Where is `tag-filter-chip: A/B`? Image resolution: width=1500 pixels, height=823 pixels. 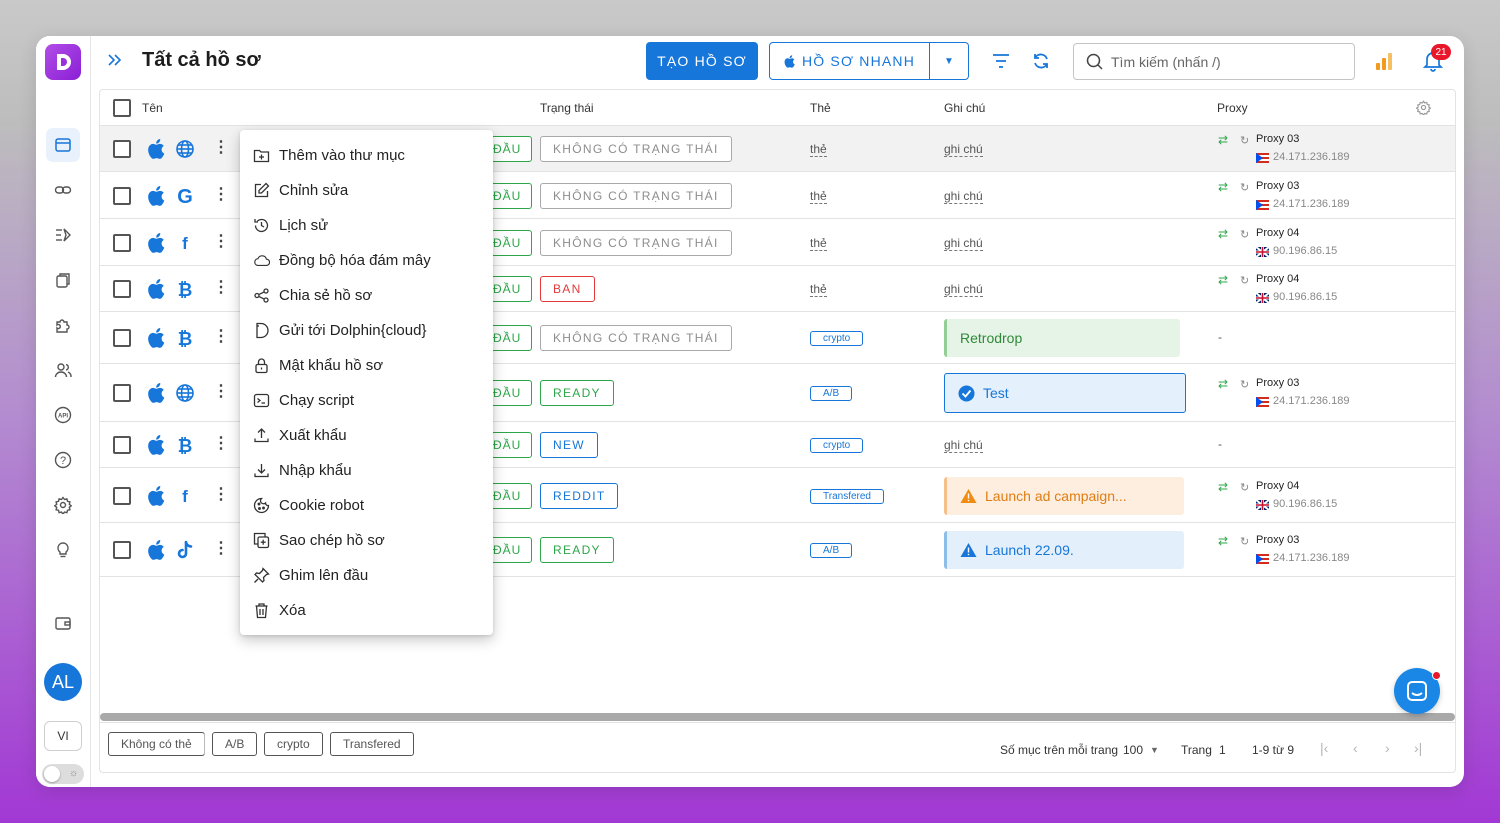 tag-filter-chip: A/B is located at coordinates (235, 744).